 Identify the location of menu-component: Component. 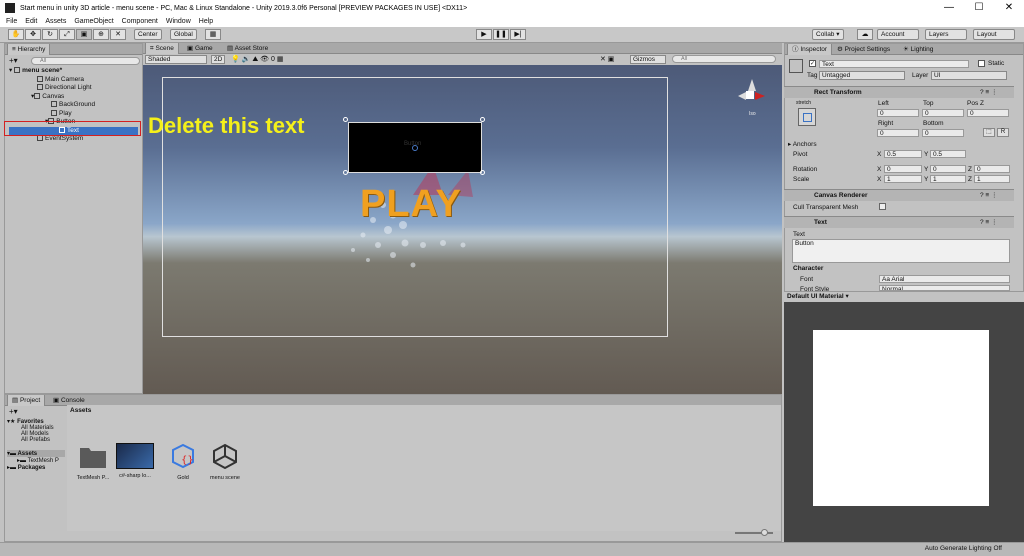
(140, 21).